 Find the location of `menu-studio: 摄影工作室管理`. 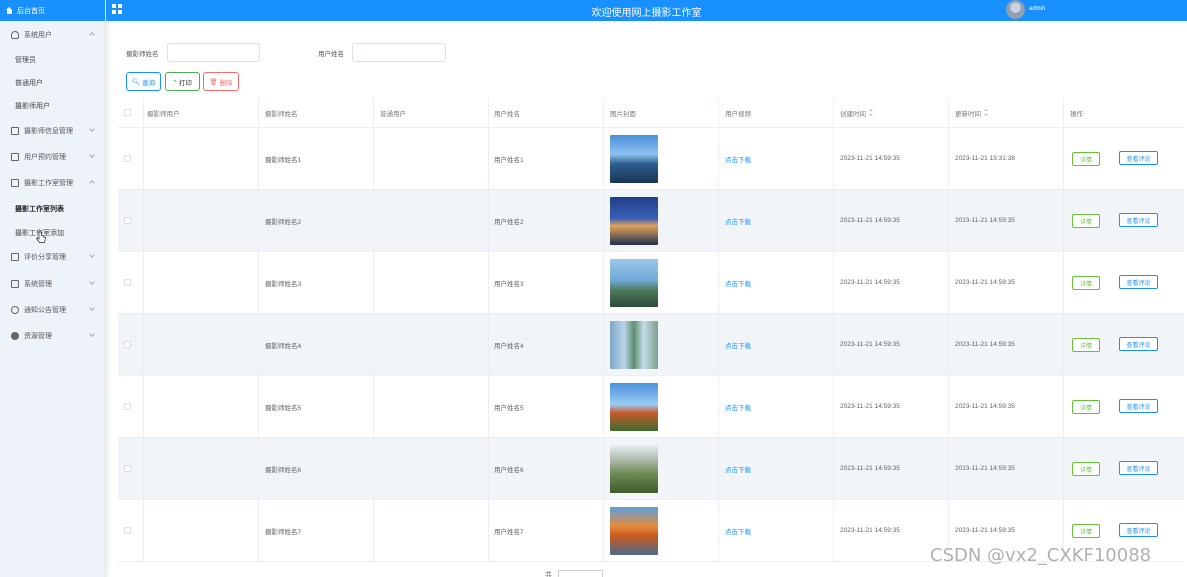

menu-studio: 摄影工作室管理 is located at coordinates (53, 183).